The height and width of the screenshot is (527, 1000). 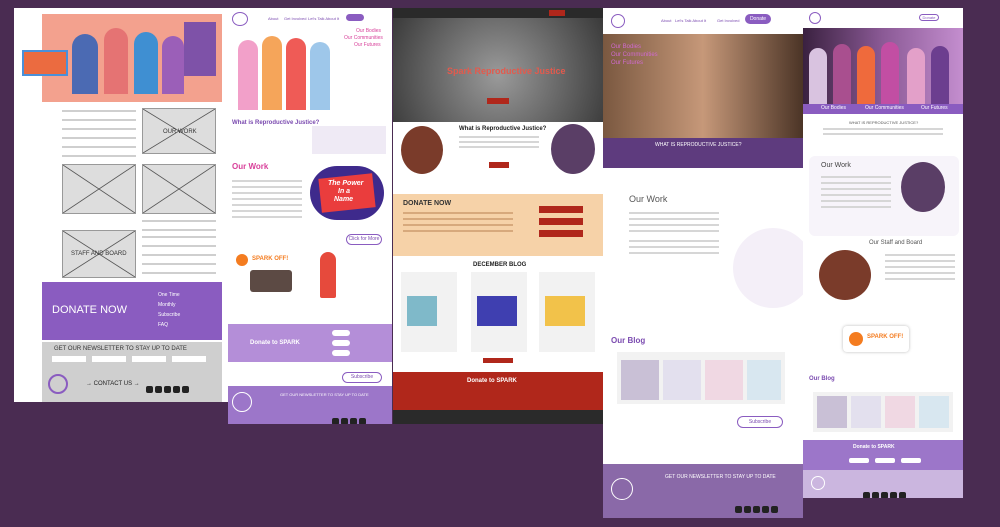 What do you see at coordinates (874, 447) in the screenshot?
I see `donate-heading: Donate to SPARK` at bounding box center [874, 447].